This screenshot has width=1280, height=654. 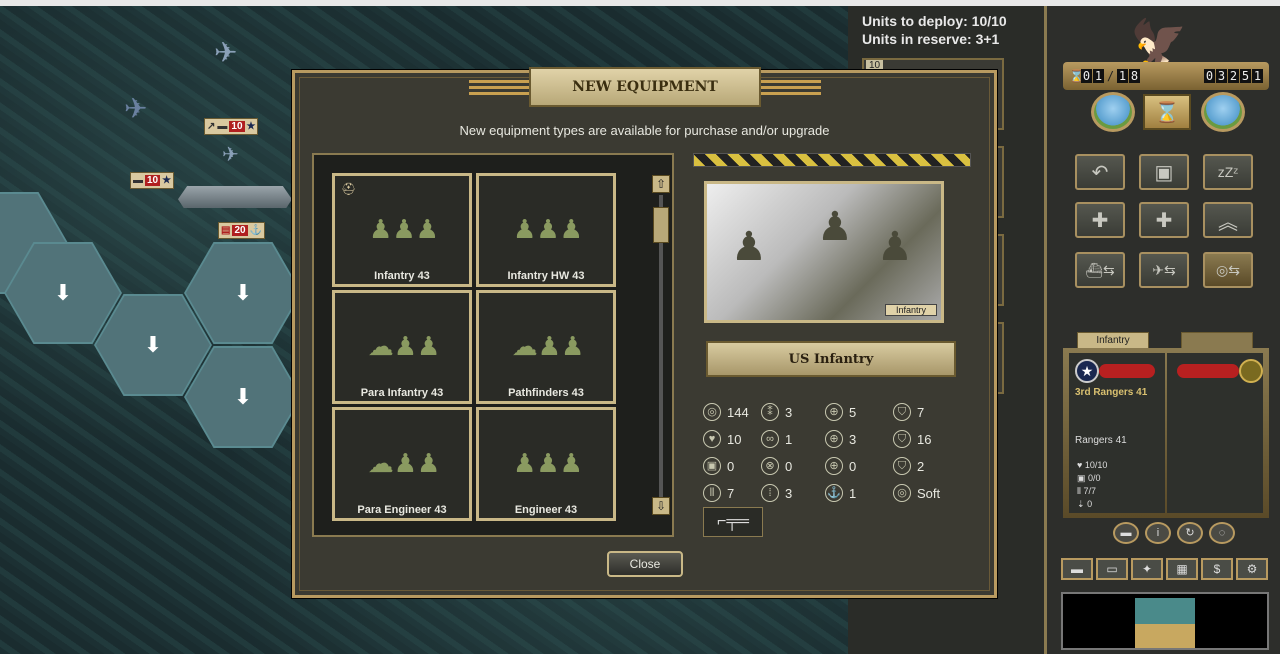 What do you see at coordinates (1158, 533) in the screenshot?
I see `info-icon: i` at bounding box center [1158, 533].